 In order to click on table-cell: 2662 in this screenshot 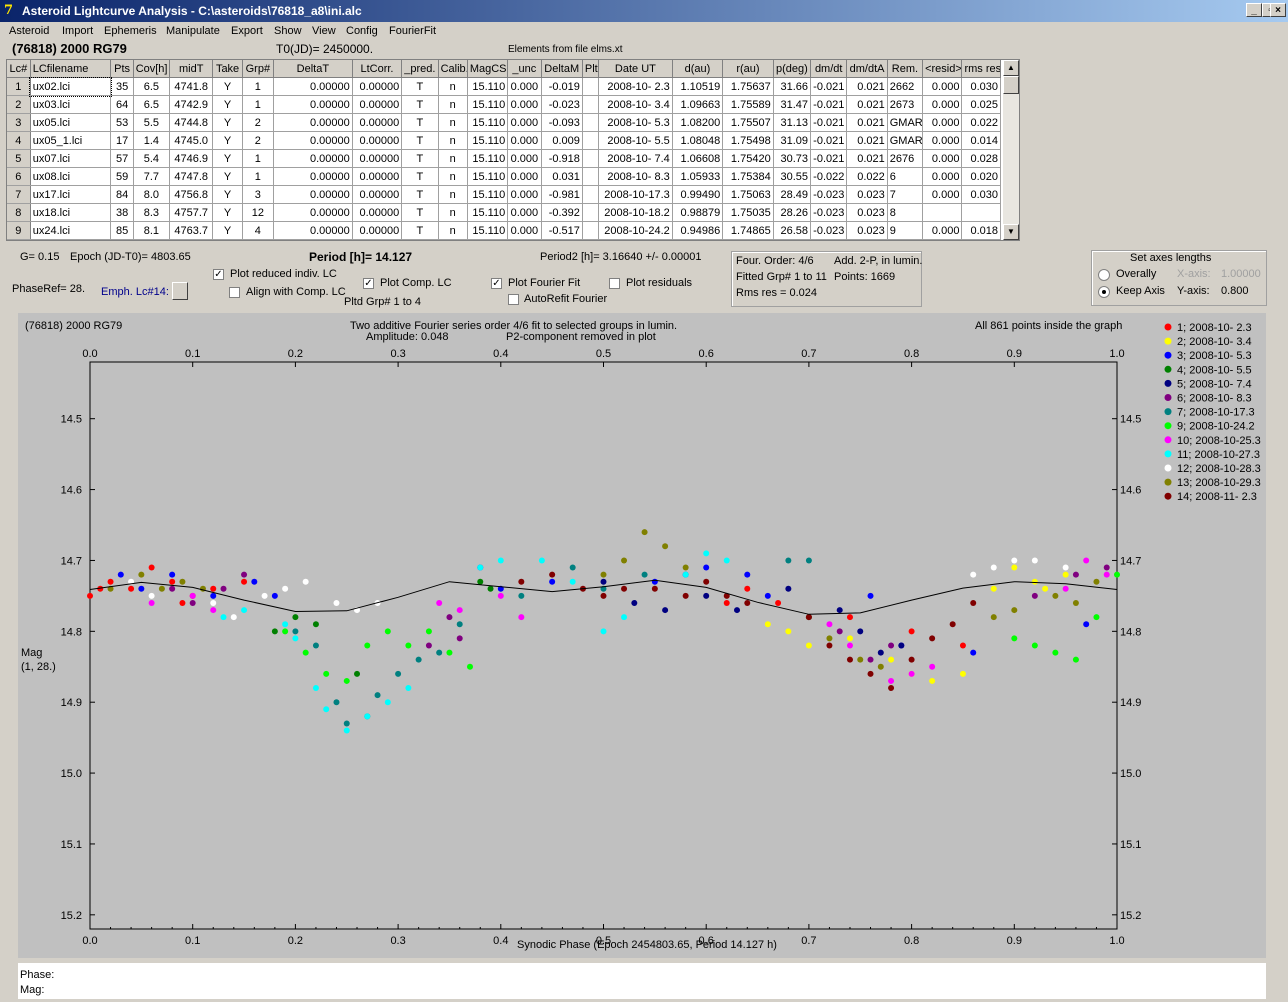, I will do `click(905, 86)`.